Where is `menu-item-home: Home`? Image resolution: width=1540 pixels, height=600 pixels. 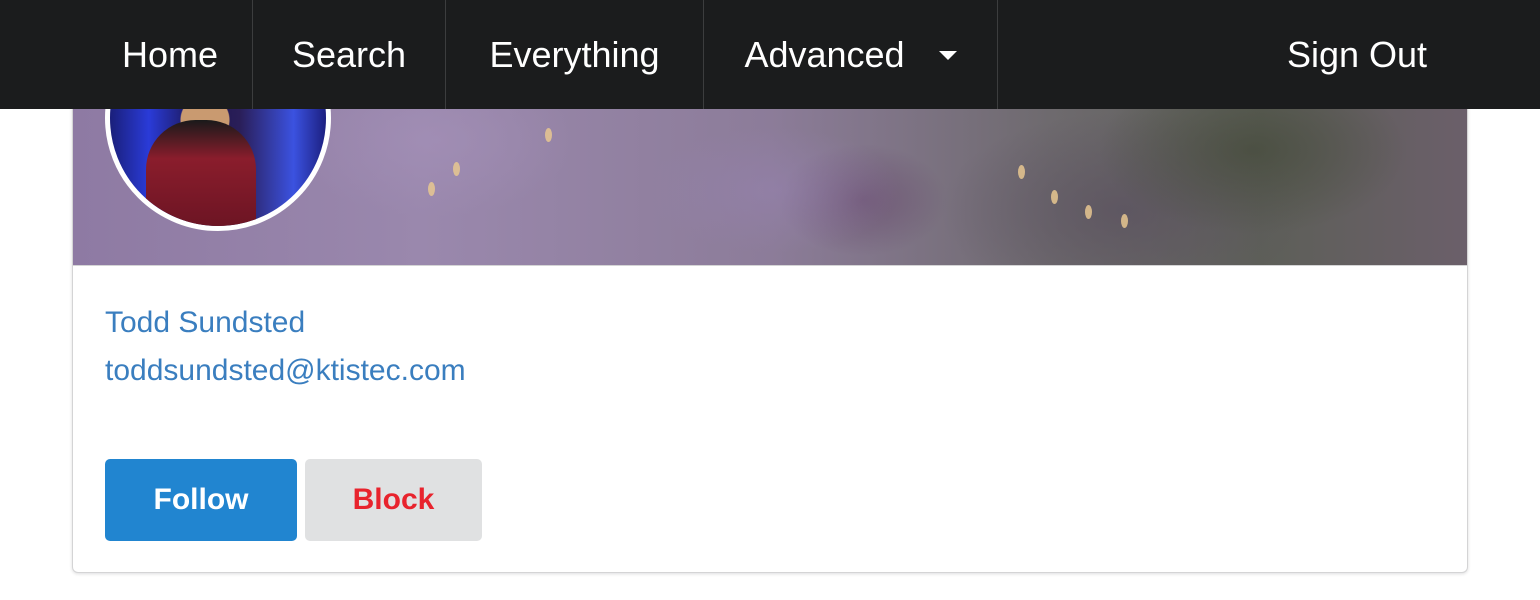 menu-item-home: Home is located at coordinates (170, 54).